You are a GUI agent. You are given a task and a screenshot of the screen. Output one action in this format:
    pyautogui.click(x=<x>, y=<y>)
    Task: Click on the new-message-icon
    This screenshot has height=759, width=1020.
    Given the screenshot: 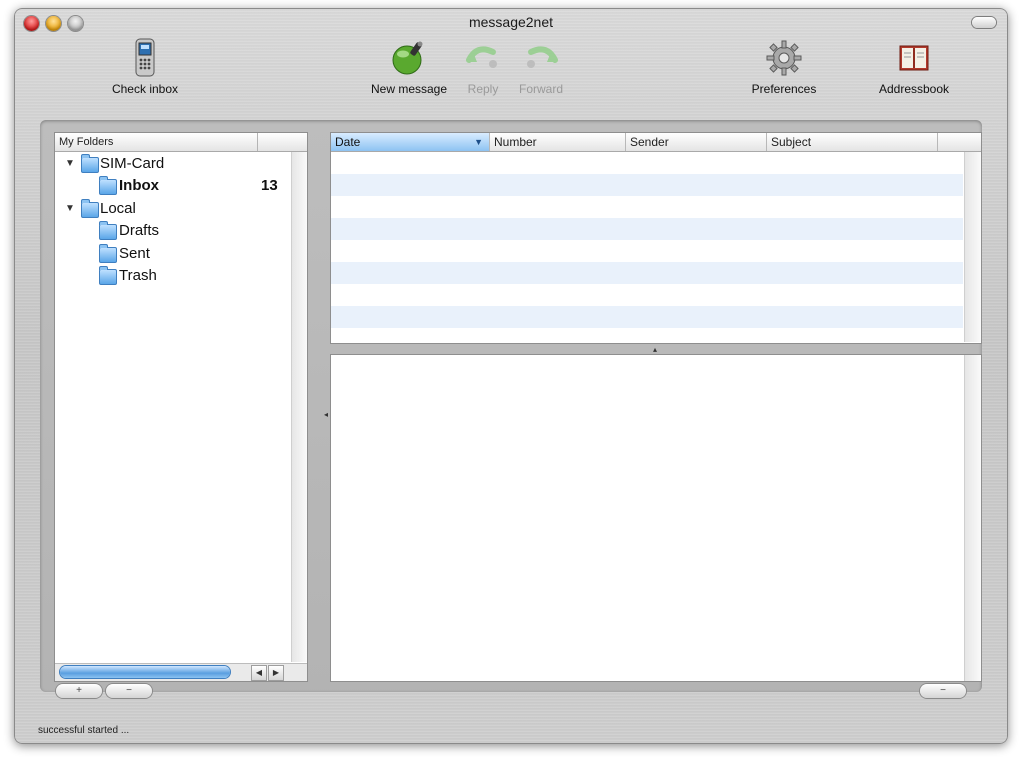 What is the action you would take?
    pyautogui.click(x=407, y=58)
    